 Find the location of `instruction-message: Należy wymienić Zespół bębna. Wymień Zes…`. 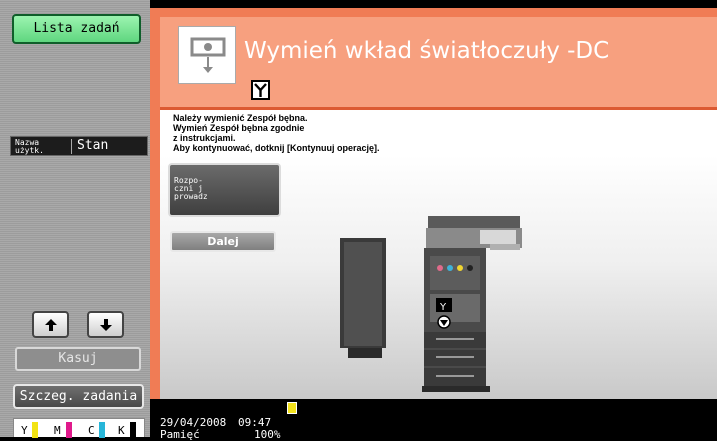

instruction-message: Należy wymienić Zespół bębna. Wymień Zes… is located at coordinates (276, 133).